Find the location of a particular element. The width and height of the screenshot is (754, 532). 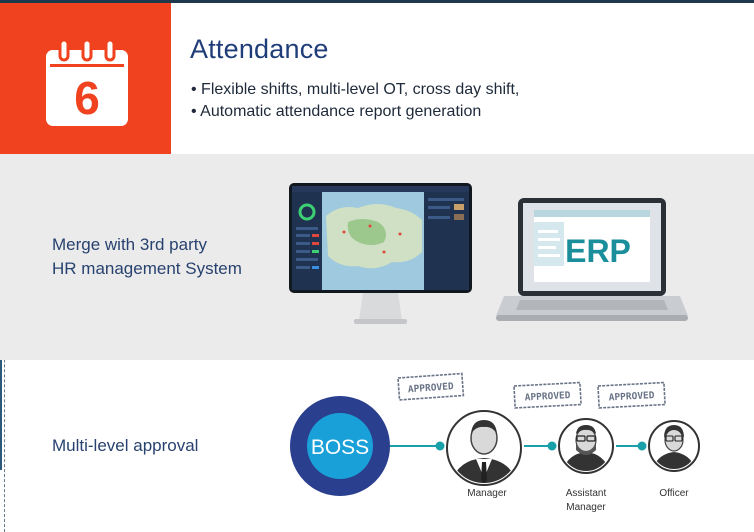

approved-stamp-assistant: APPROVED is located at coordinates (547, 395).